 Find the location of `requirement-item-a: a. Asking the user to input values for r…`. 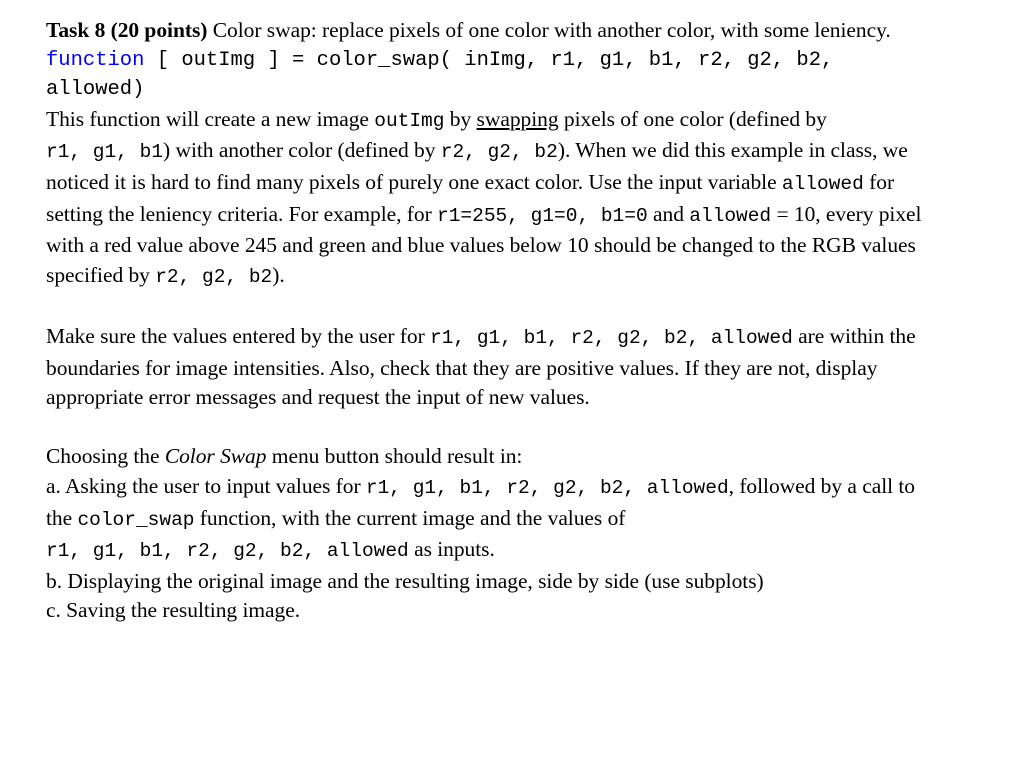

requirement-item-a: a. Asking the user to input values for r… is located at coordinates (492, 519).